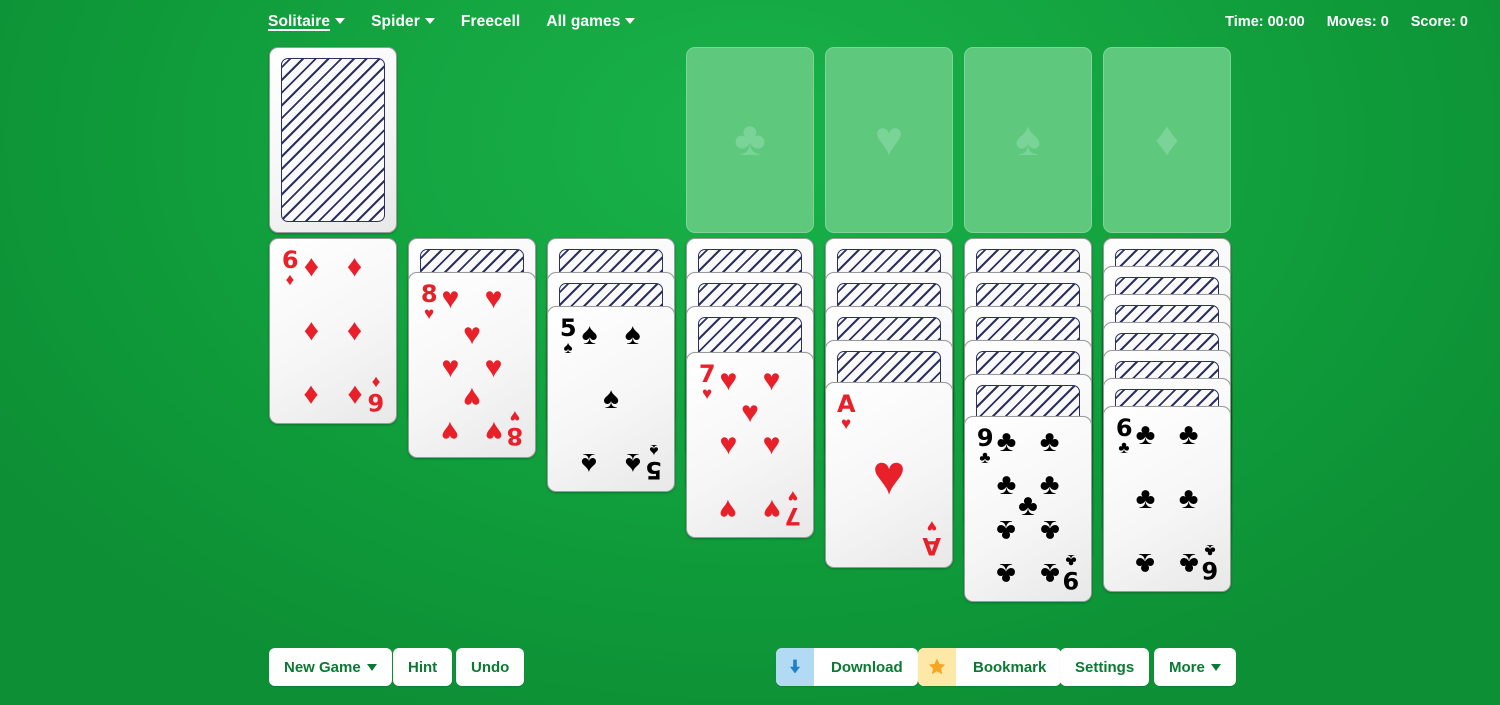  I want to click on new-game-button: New Game, so click(330, 667).